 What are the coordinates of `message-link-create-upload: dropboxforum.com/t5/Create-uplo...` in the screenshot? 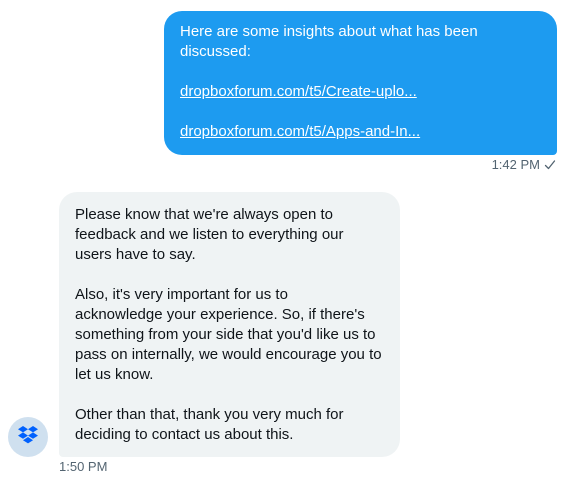 It's located at (360, 92).